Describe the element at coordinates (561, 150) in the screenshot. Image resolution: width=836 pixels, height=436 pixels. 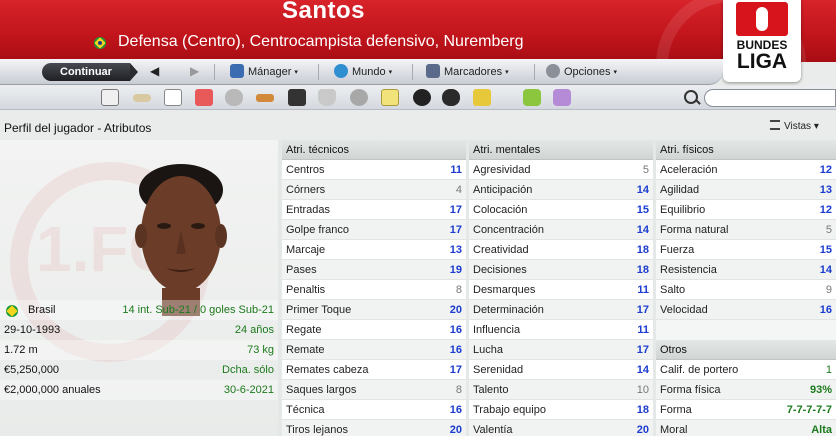
I see `mental-attributes-header: Atri. mentales` at that location.